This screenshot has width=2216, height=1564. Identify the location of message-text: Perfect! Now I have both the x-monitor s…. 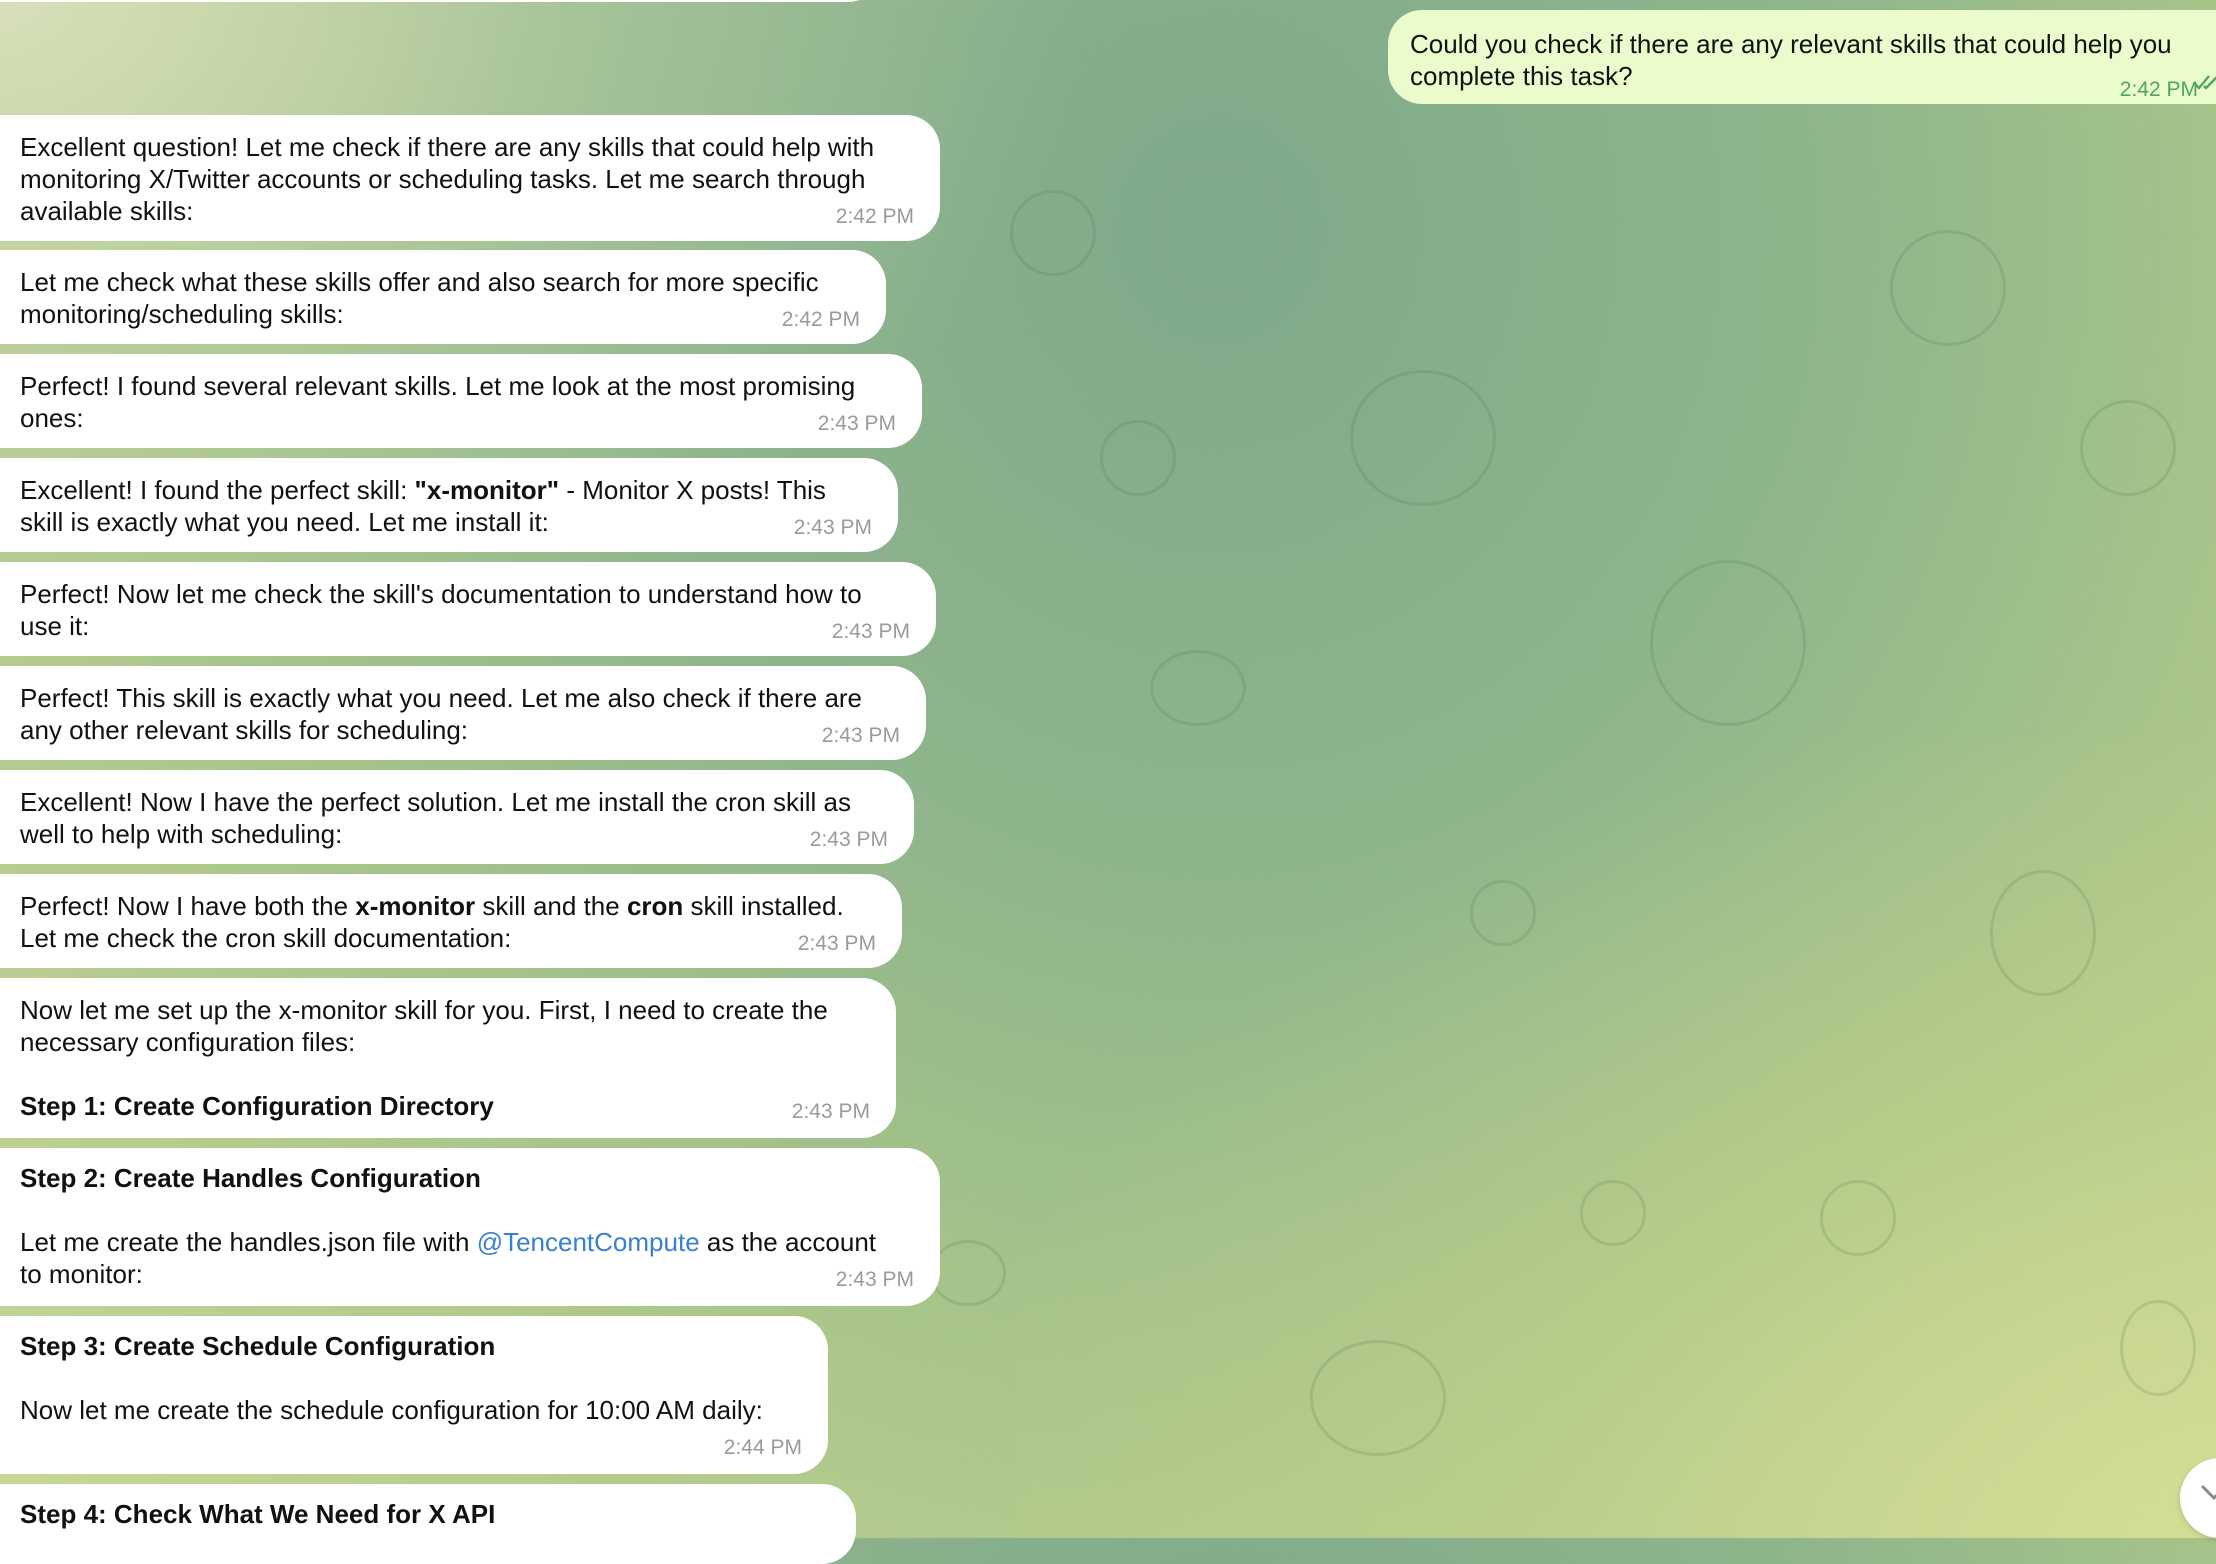
(432, 922).